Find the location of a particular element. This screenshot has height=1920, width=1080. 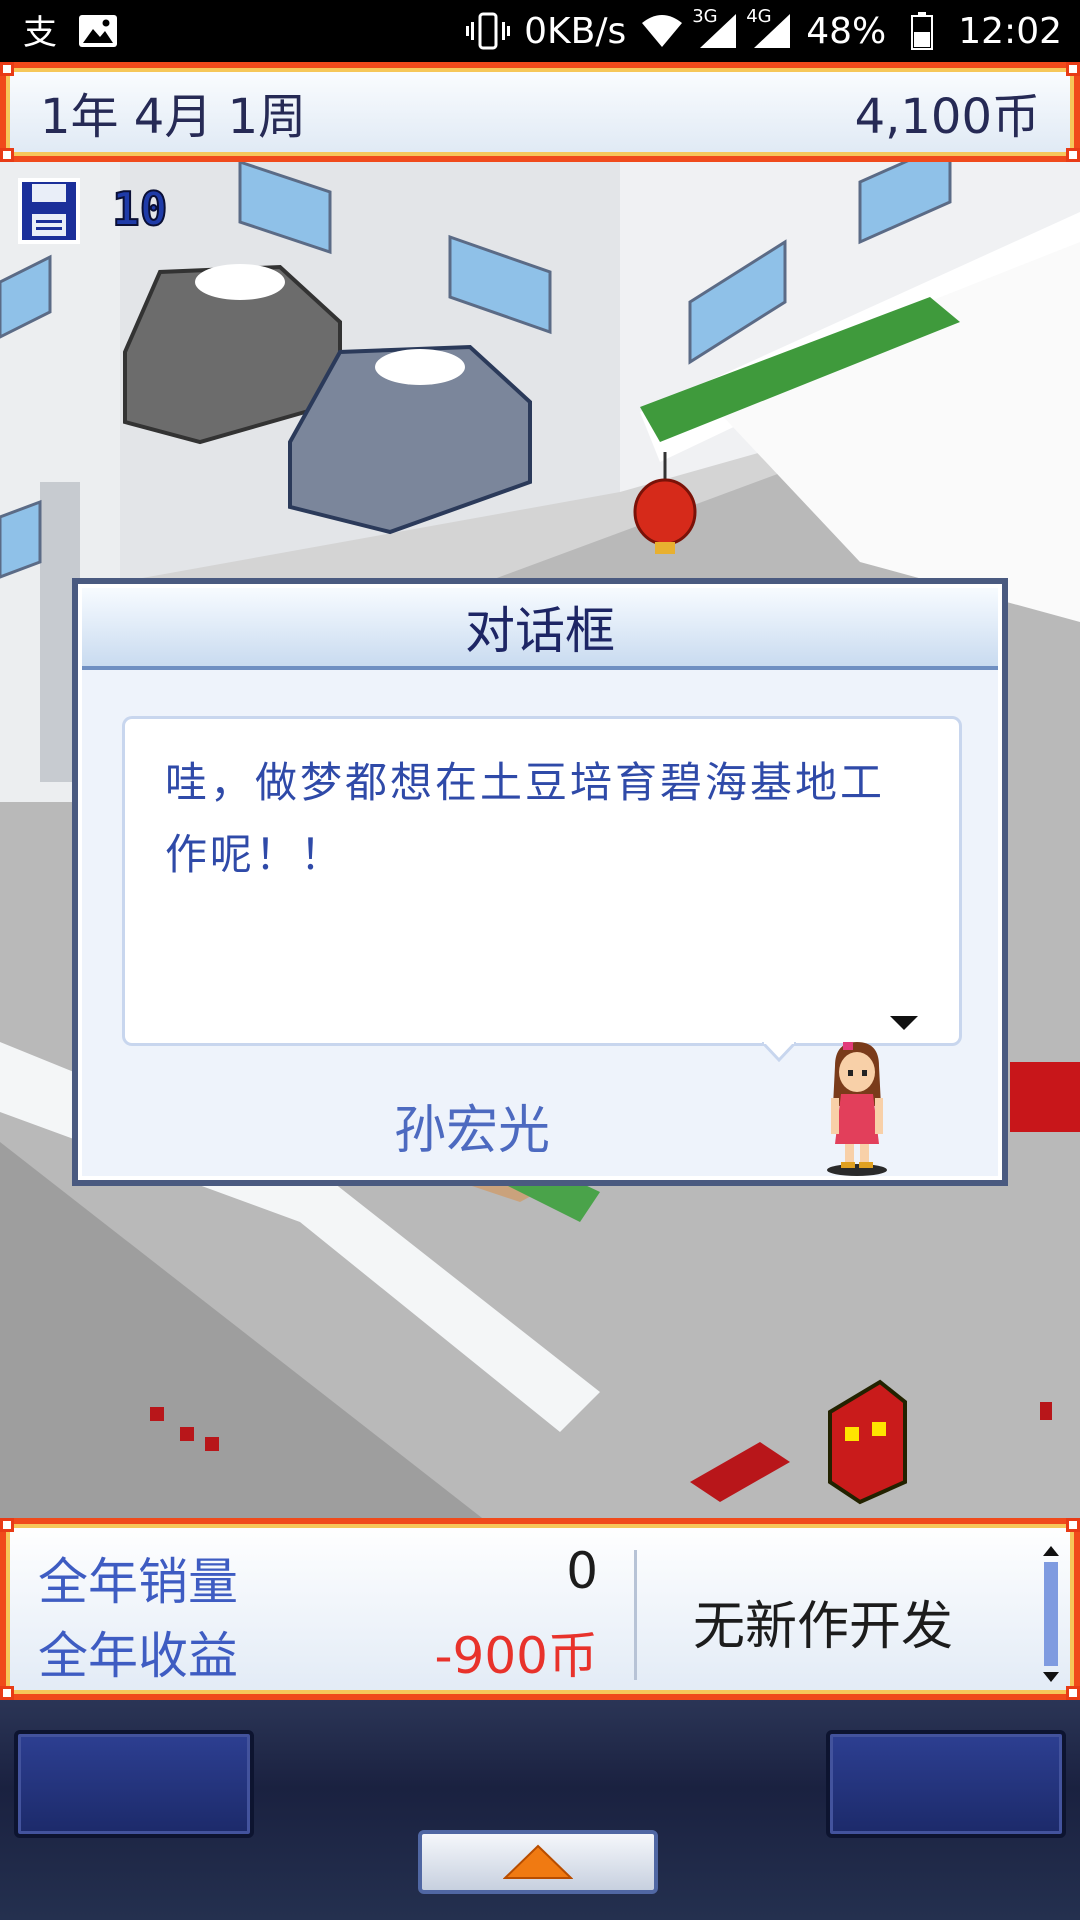

svg-text: 支 is located at coordinates (40, 31).